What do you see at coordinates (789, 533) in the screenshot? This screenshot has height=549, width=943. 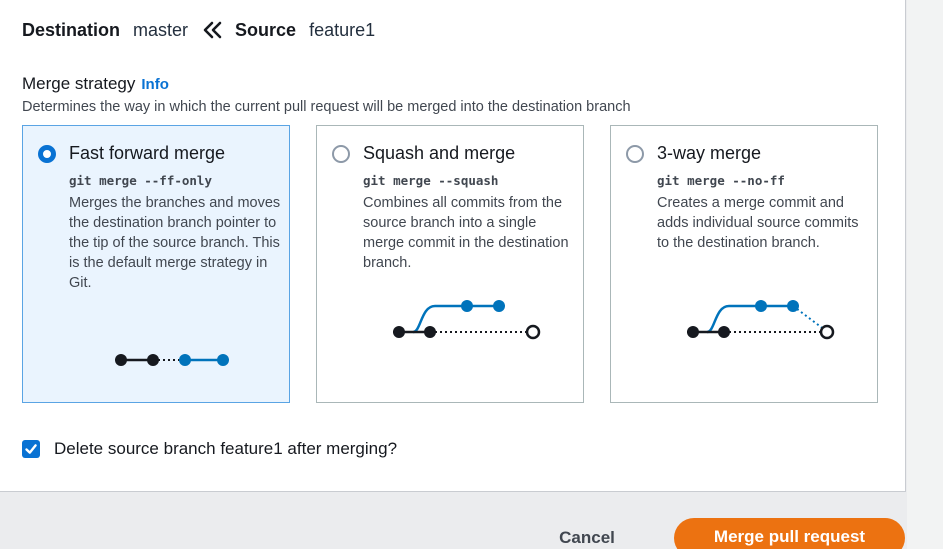 I see `merge-pull-request-button: Merge pull request` at bounding box center [789, 533].